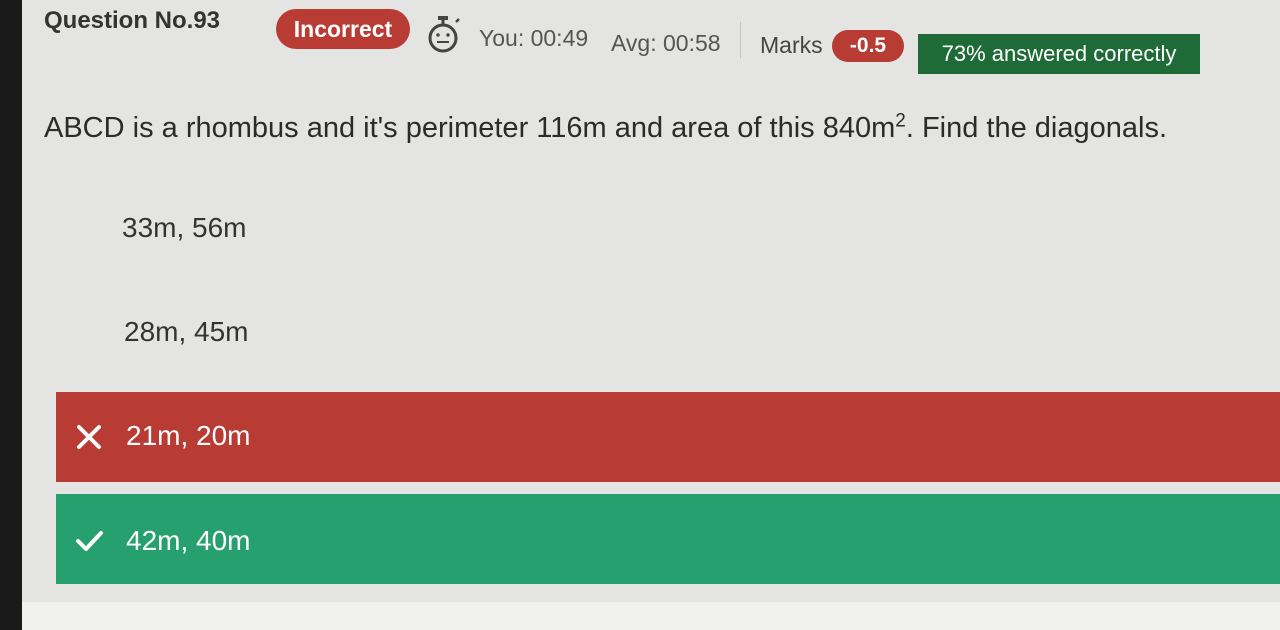  What do you see at coordinates (534, 38) in the screenshot?
I see `your-time: You: 00:49` at bounding box center [534, 38].